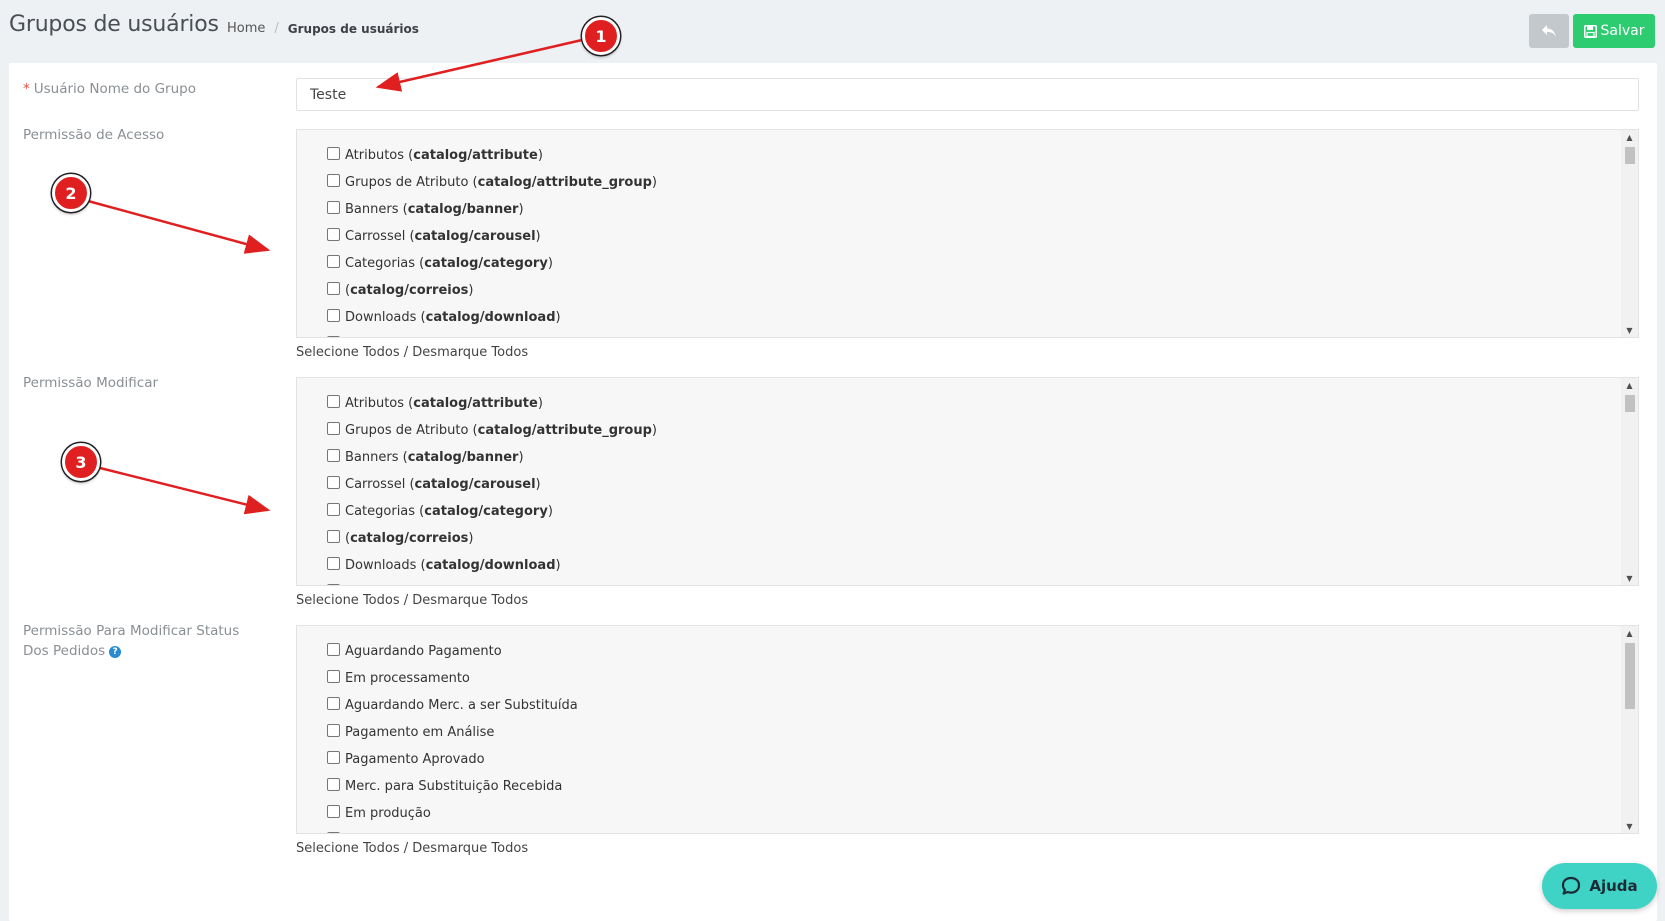 This screenshot has height=921, width=1665. I want to click on breadcrumb-home-link: Home, so click(246, 28).